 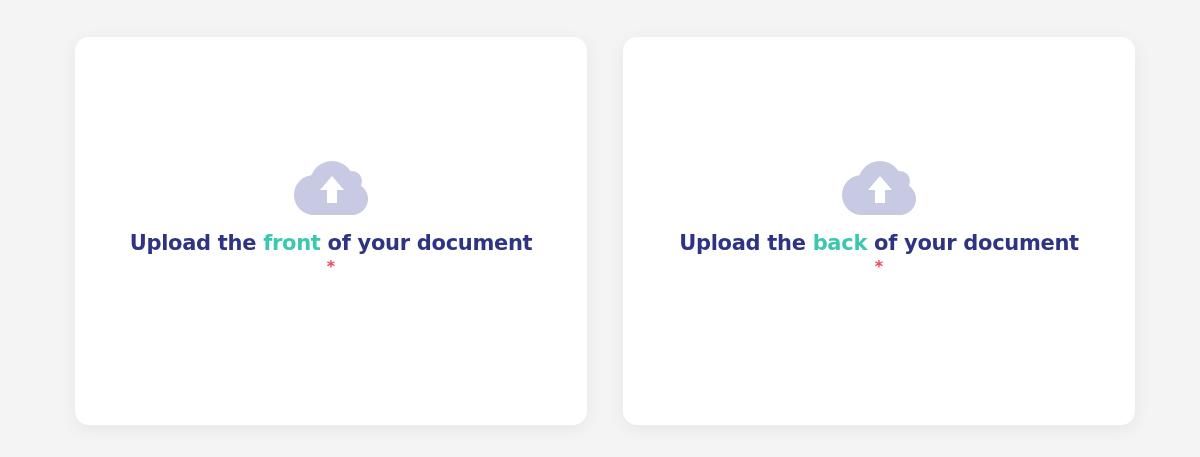 I want to click on upload-title: Upload the front of your document, so click(x=331, y=243).